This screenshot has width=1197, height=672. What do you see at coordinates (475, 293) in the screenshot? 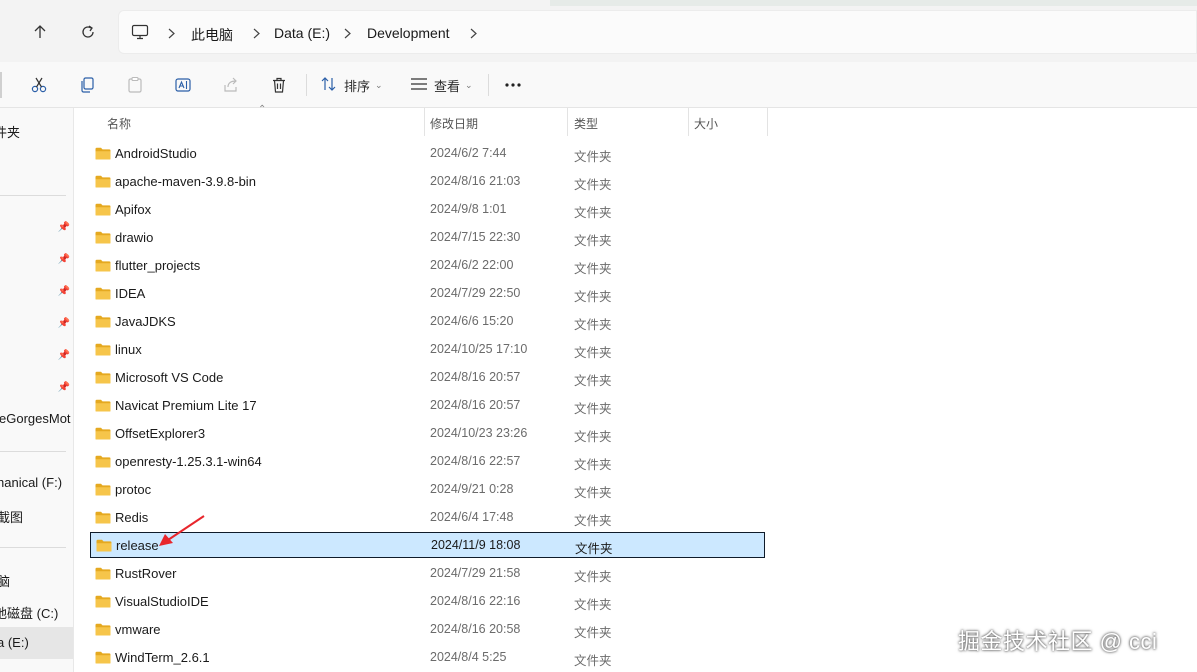
I see `file-modified: 2024/7/29 22:50` at bounding box center [475, 293].